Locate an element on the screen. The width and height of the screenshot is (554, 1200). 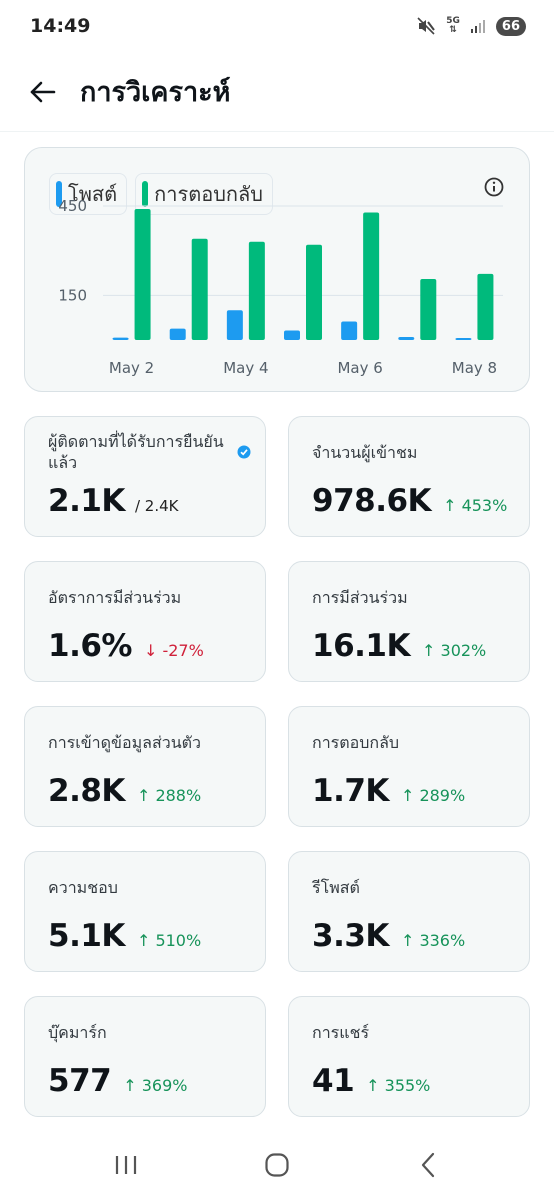
metric-label: ผู้ติดตามที่ได้รับการยืนยันแล้ว is located at coordinates (136, 452).